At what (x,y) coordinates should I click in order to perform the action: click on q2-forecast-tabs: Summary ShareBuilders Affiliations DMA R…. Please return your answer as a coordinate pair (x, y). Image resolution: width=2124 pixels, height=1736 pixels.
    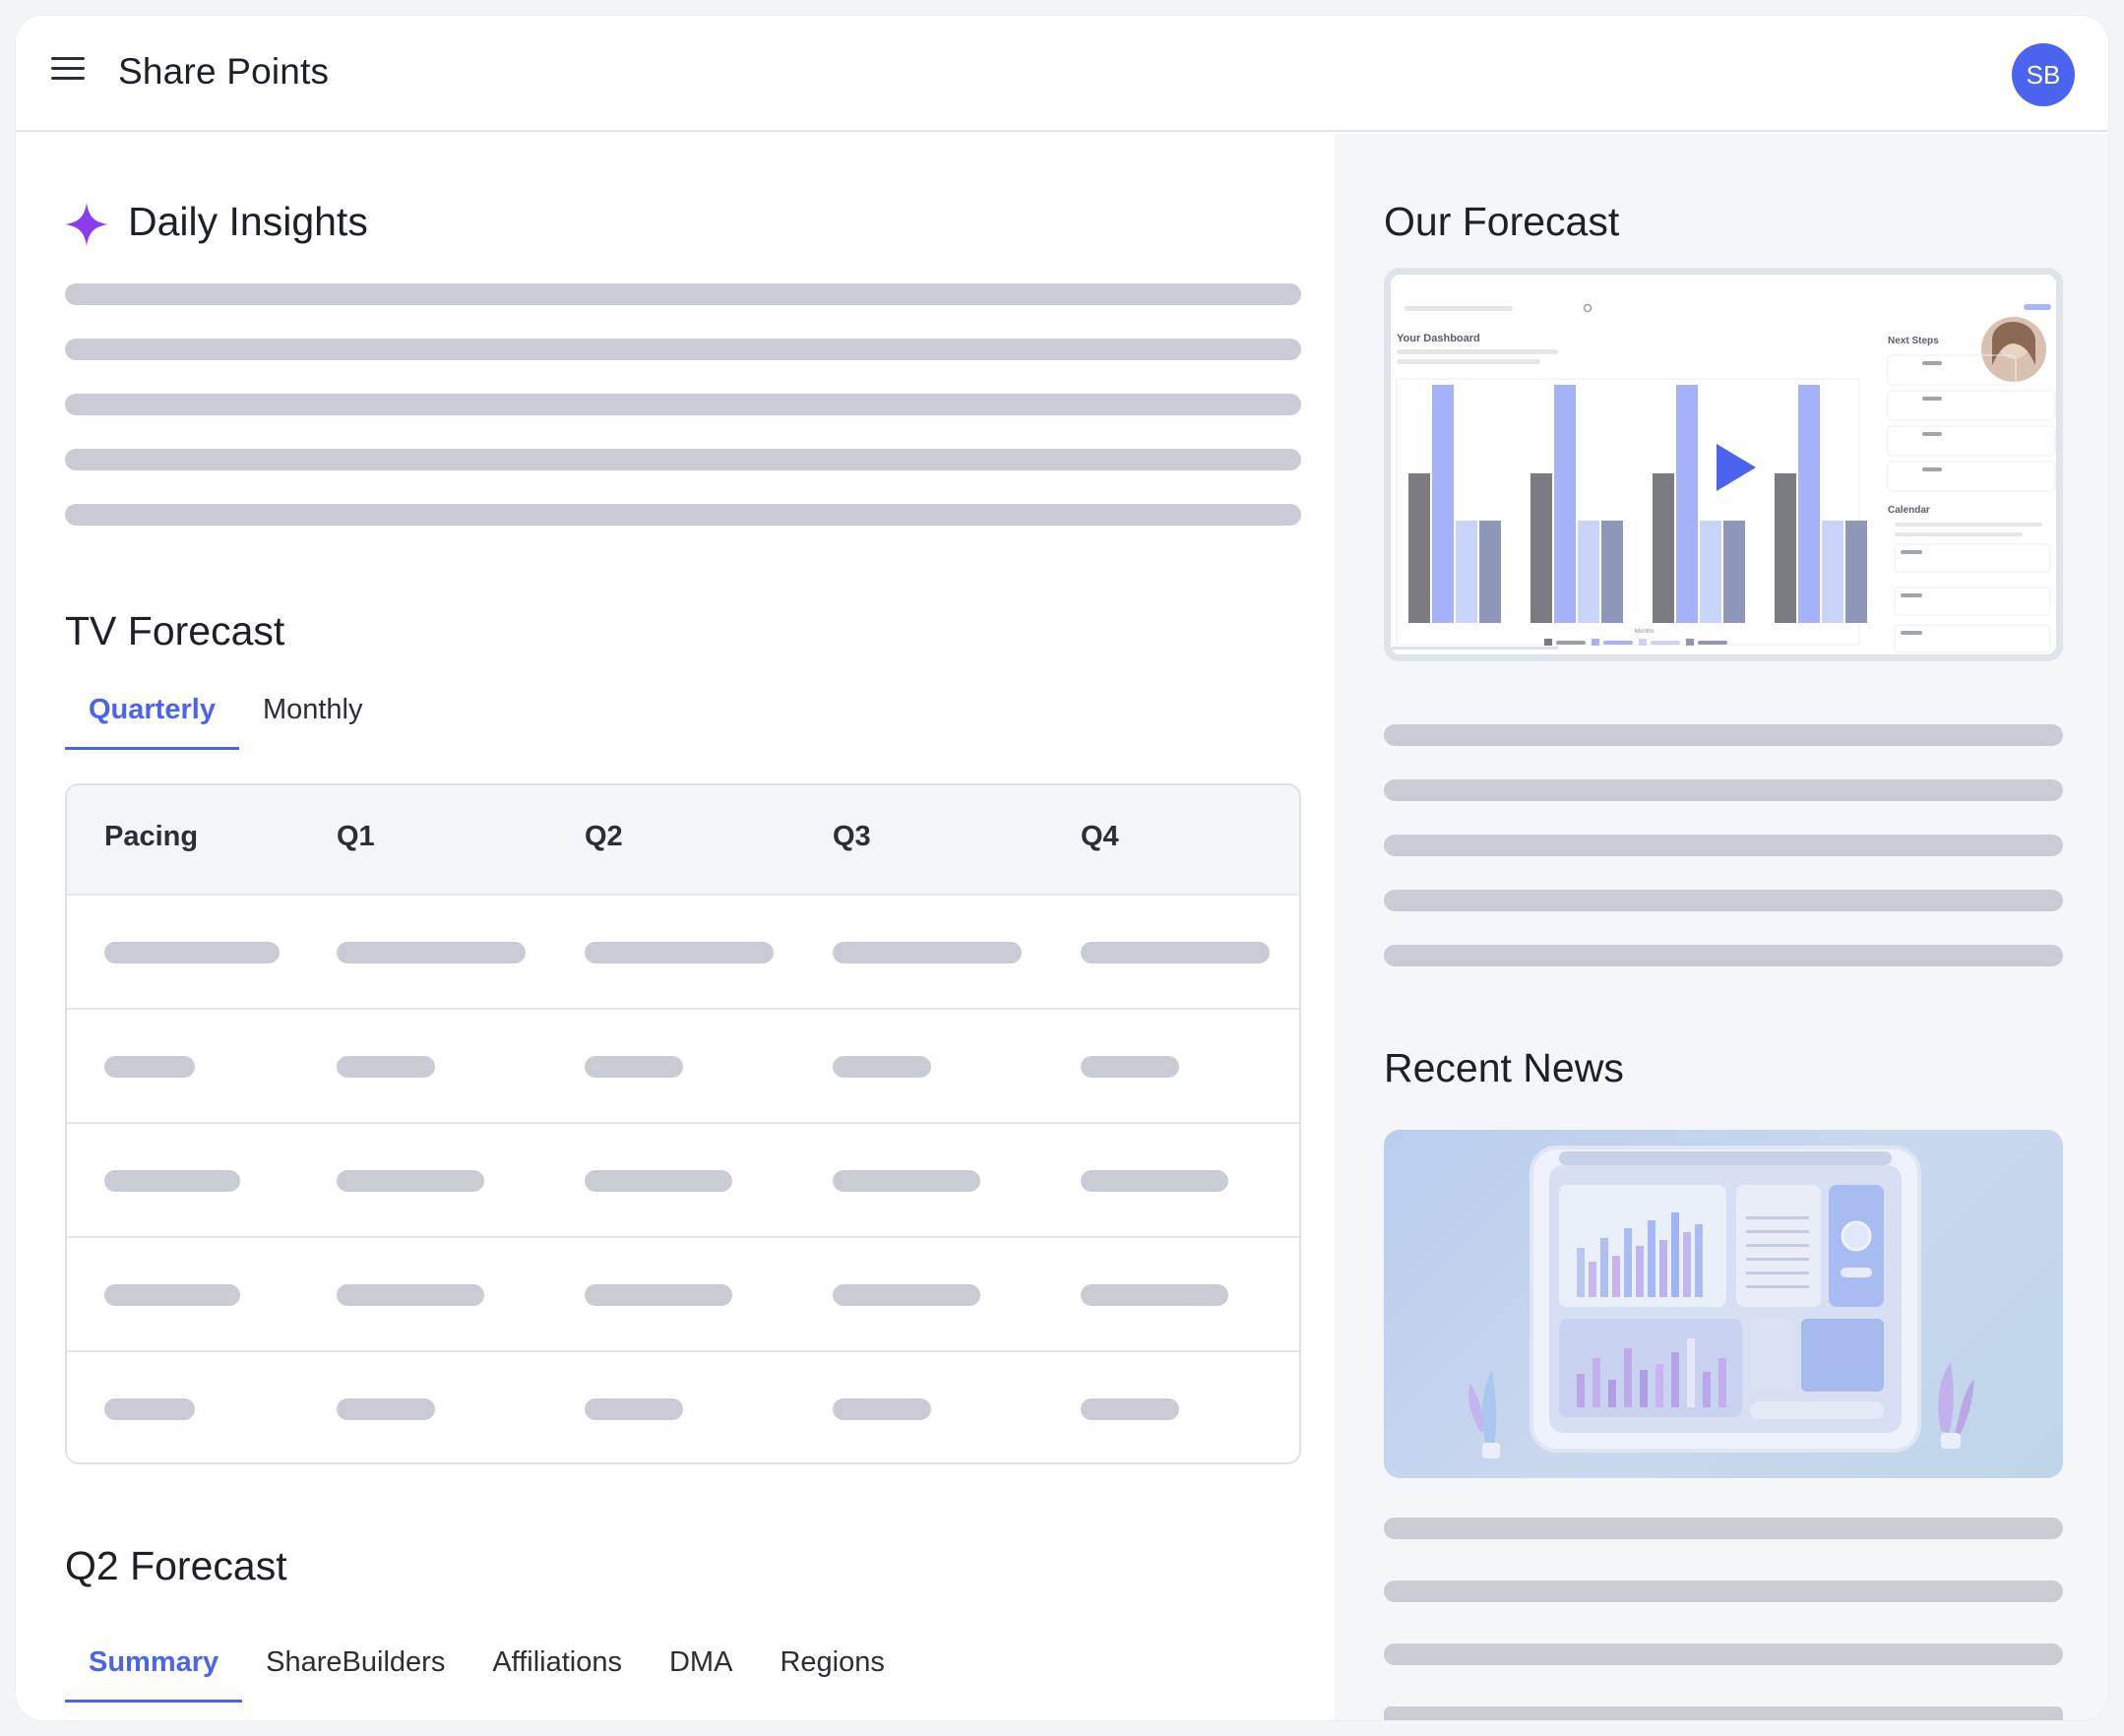
    Looking at the image, I should click on (487, 1668).